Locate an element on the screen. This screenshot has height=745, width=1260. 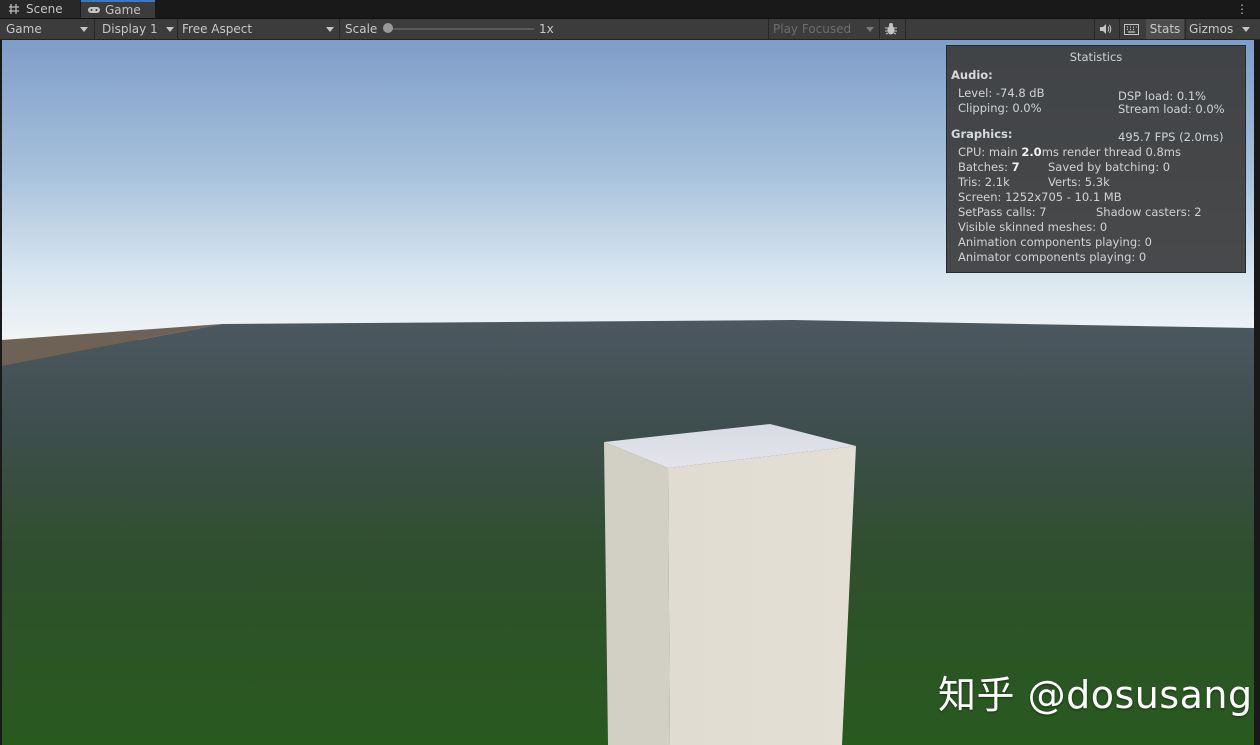
cpu-timing: CPU: main 2.0ms render thread 0.8ms is located at coordinates (1069, 152).